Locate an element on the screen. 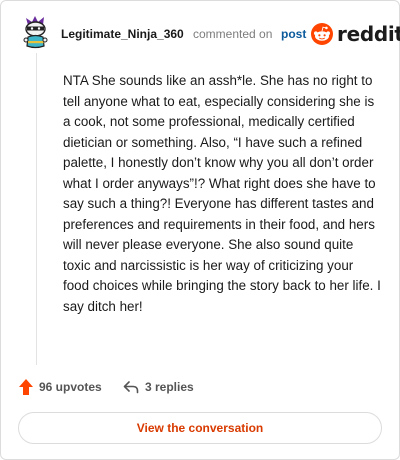 The height and width of the screenshot is (460, 400). upvote-arrow-icon is located at coordinates (26, 387).